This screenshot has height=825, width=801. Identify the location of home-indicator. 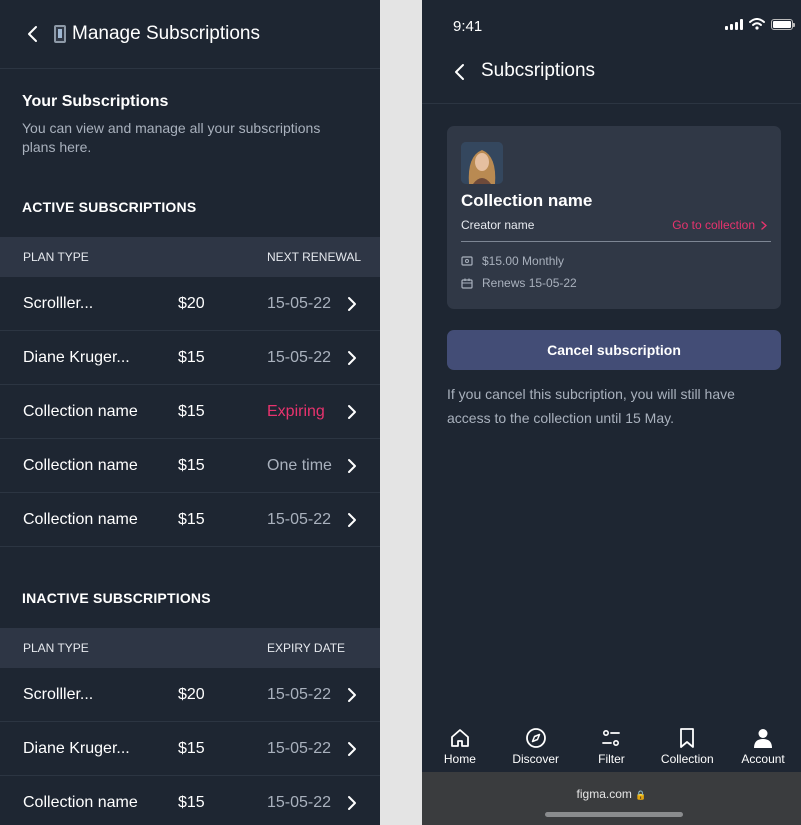
(614, 814).